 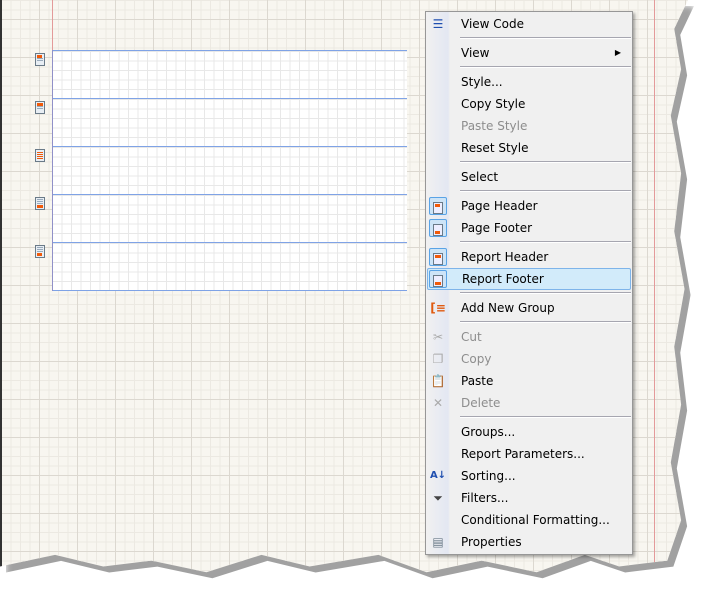 What do you see at coordinates (438, 498) in the screenshot?
I see `filter-icon: ⏷` at bounding box center [438, 498].